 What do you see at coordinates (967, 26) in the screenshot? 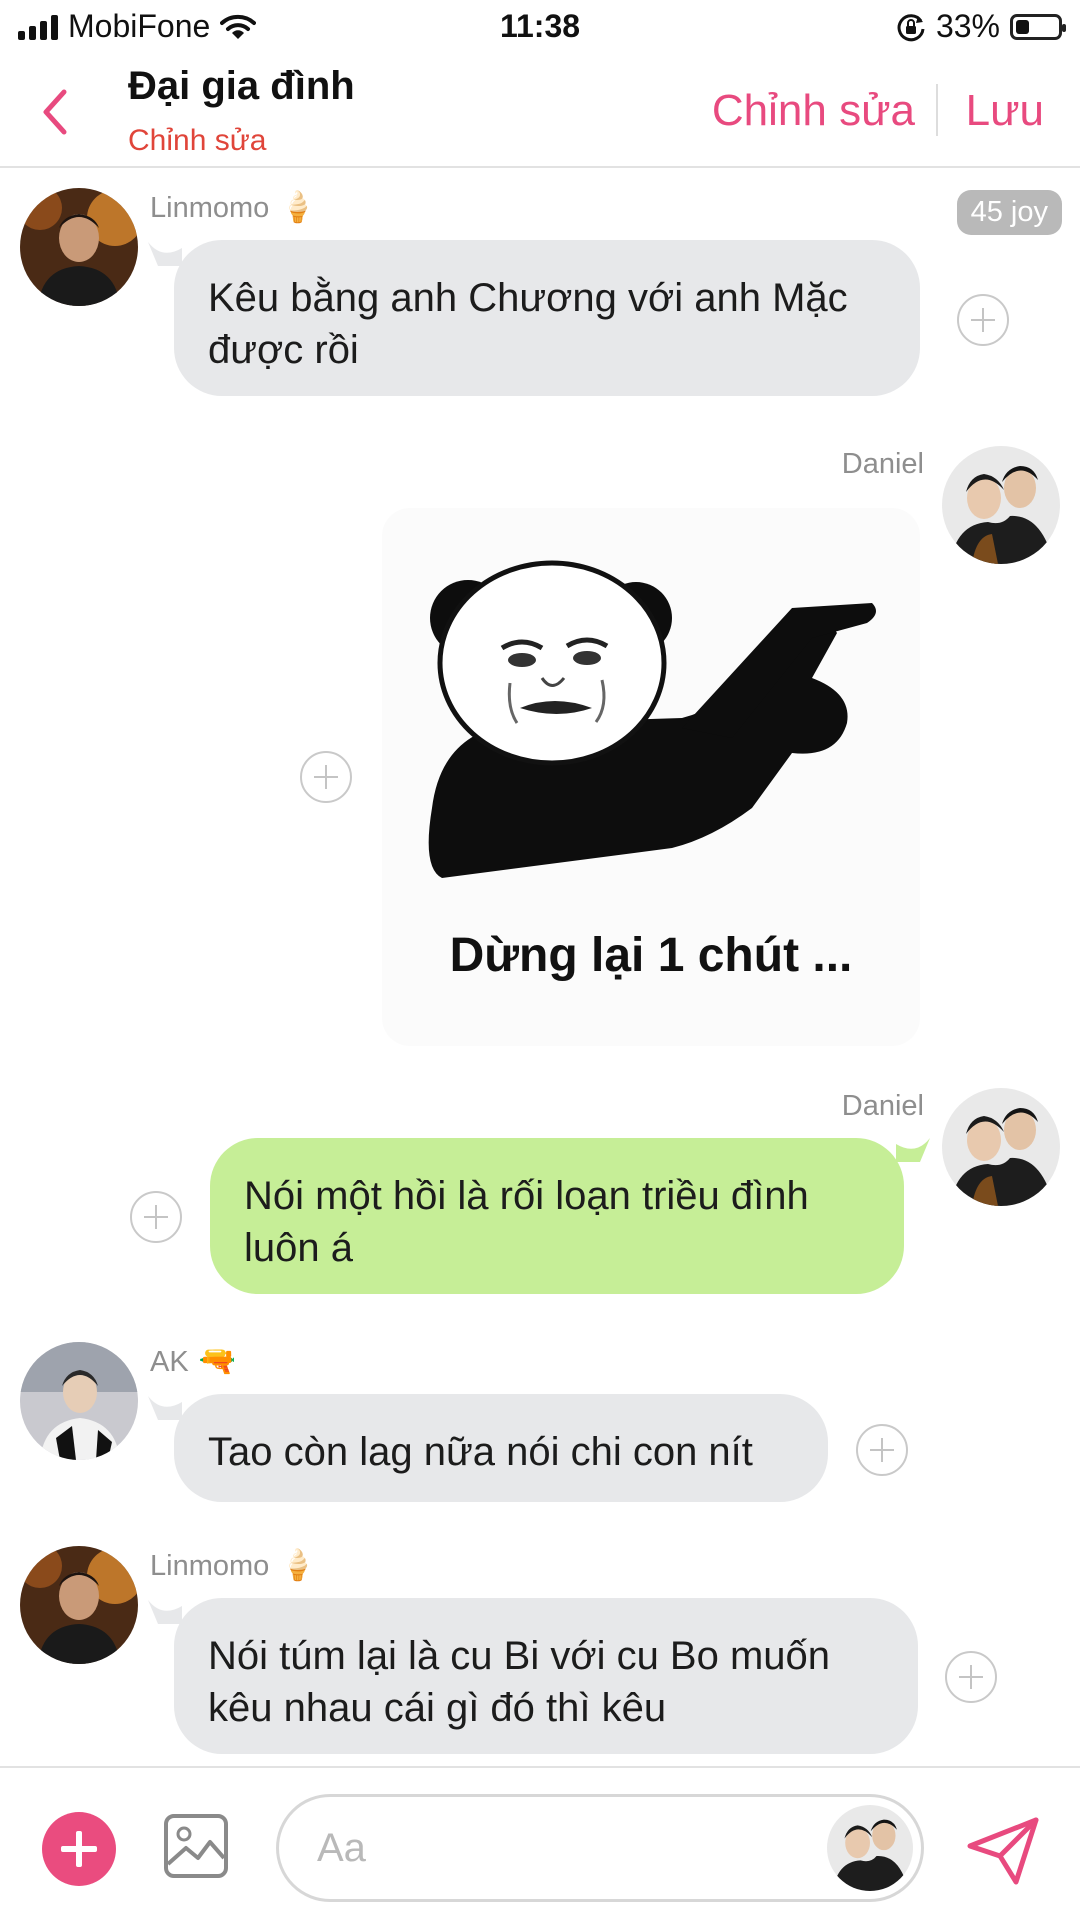
I see `battery-percent: 33%` at bounding box center [967, 26].